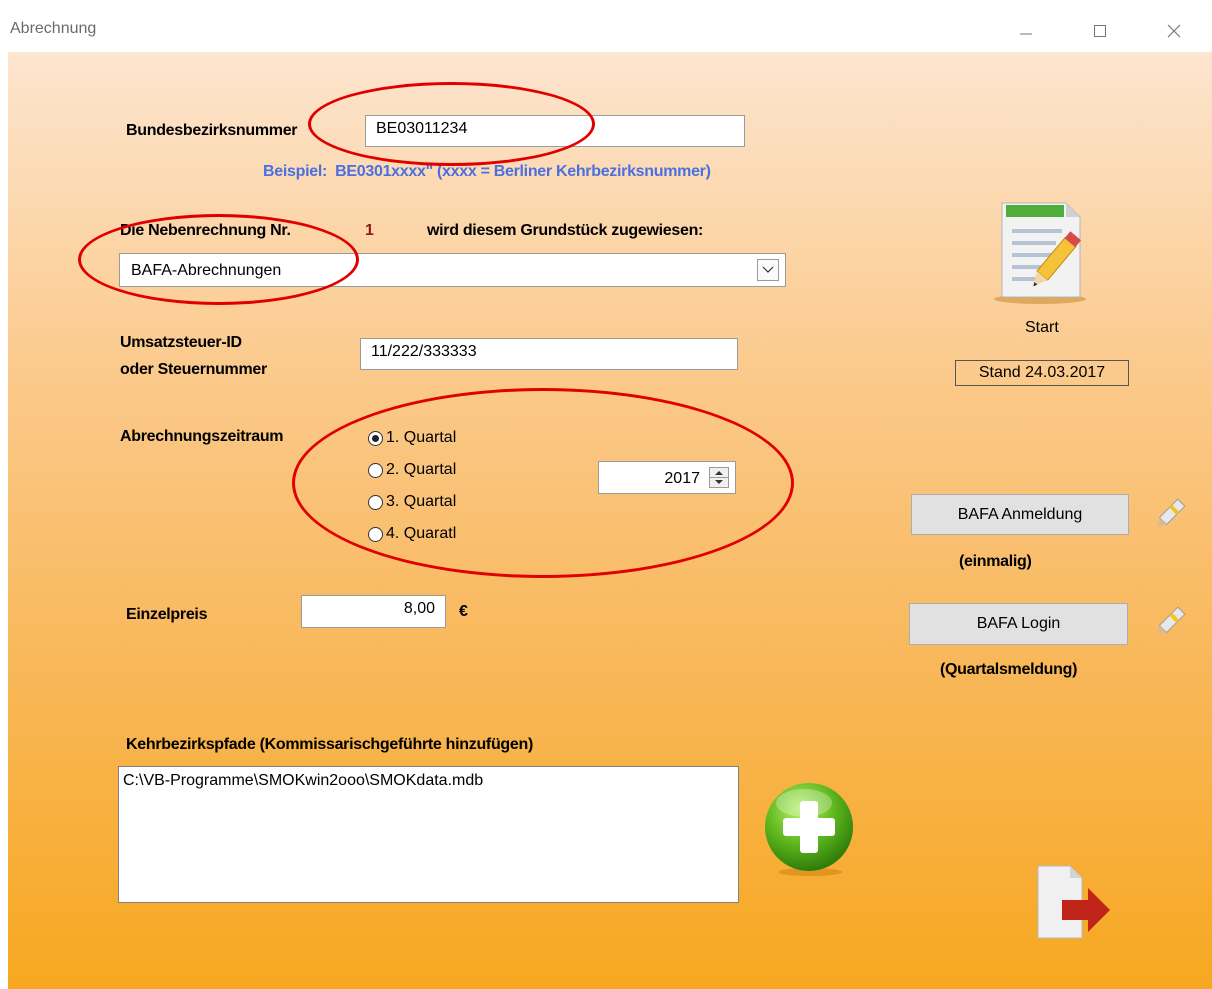 The width and height of the screenshot is (1212, 989). I want to click on year-spinner: 2017, so click(667, 477).